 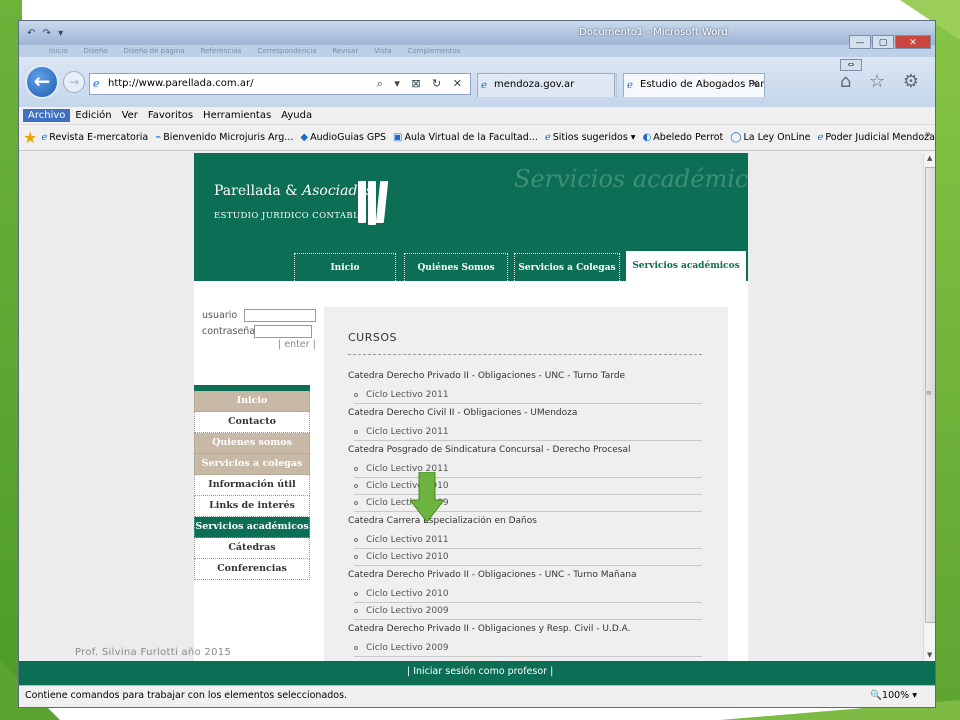 I want to click on favorite-link: ℯ Sitios sugeridos ▾, so click(x=590, y=137).